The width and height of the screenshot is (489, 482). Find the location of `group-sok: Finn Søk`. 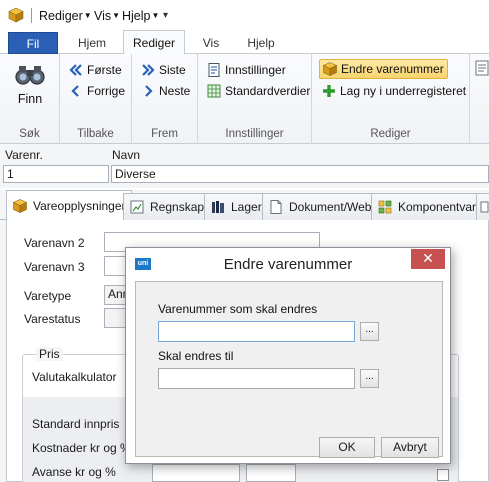

group-sok: Finn Søk is located at coordinates (30, 99).